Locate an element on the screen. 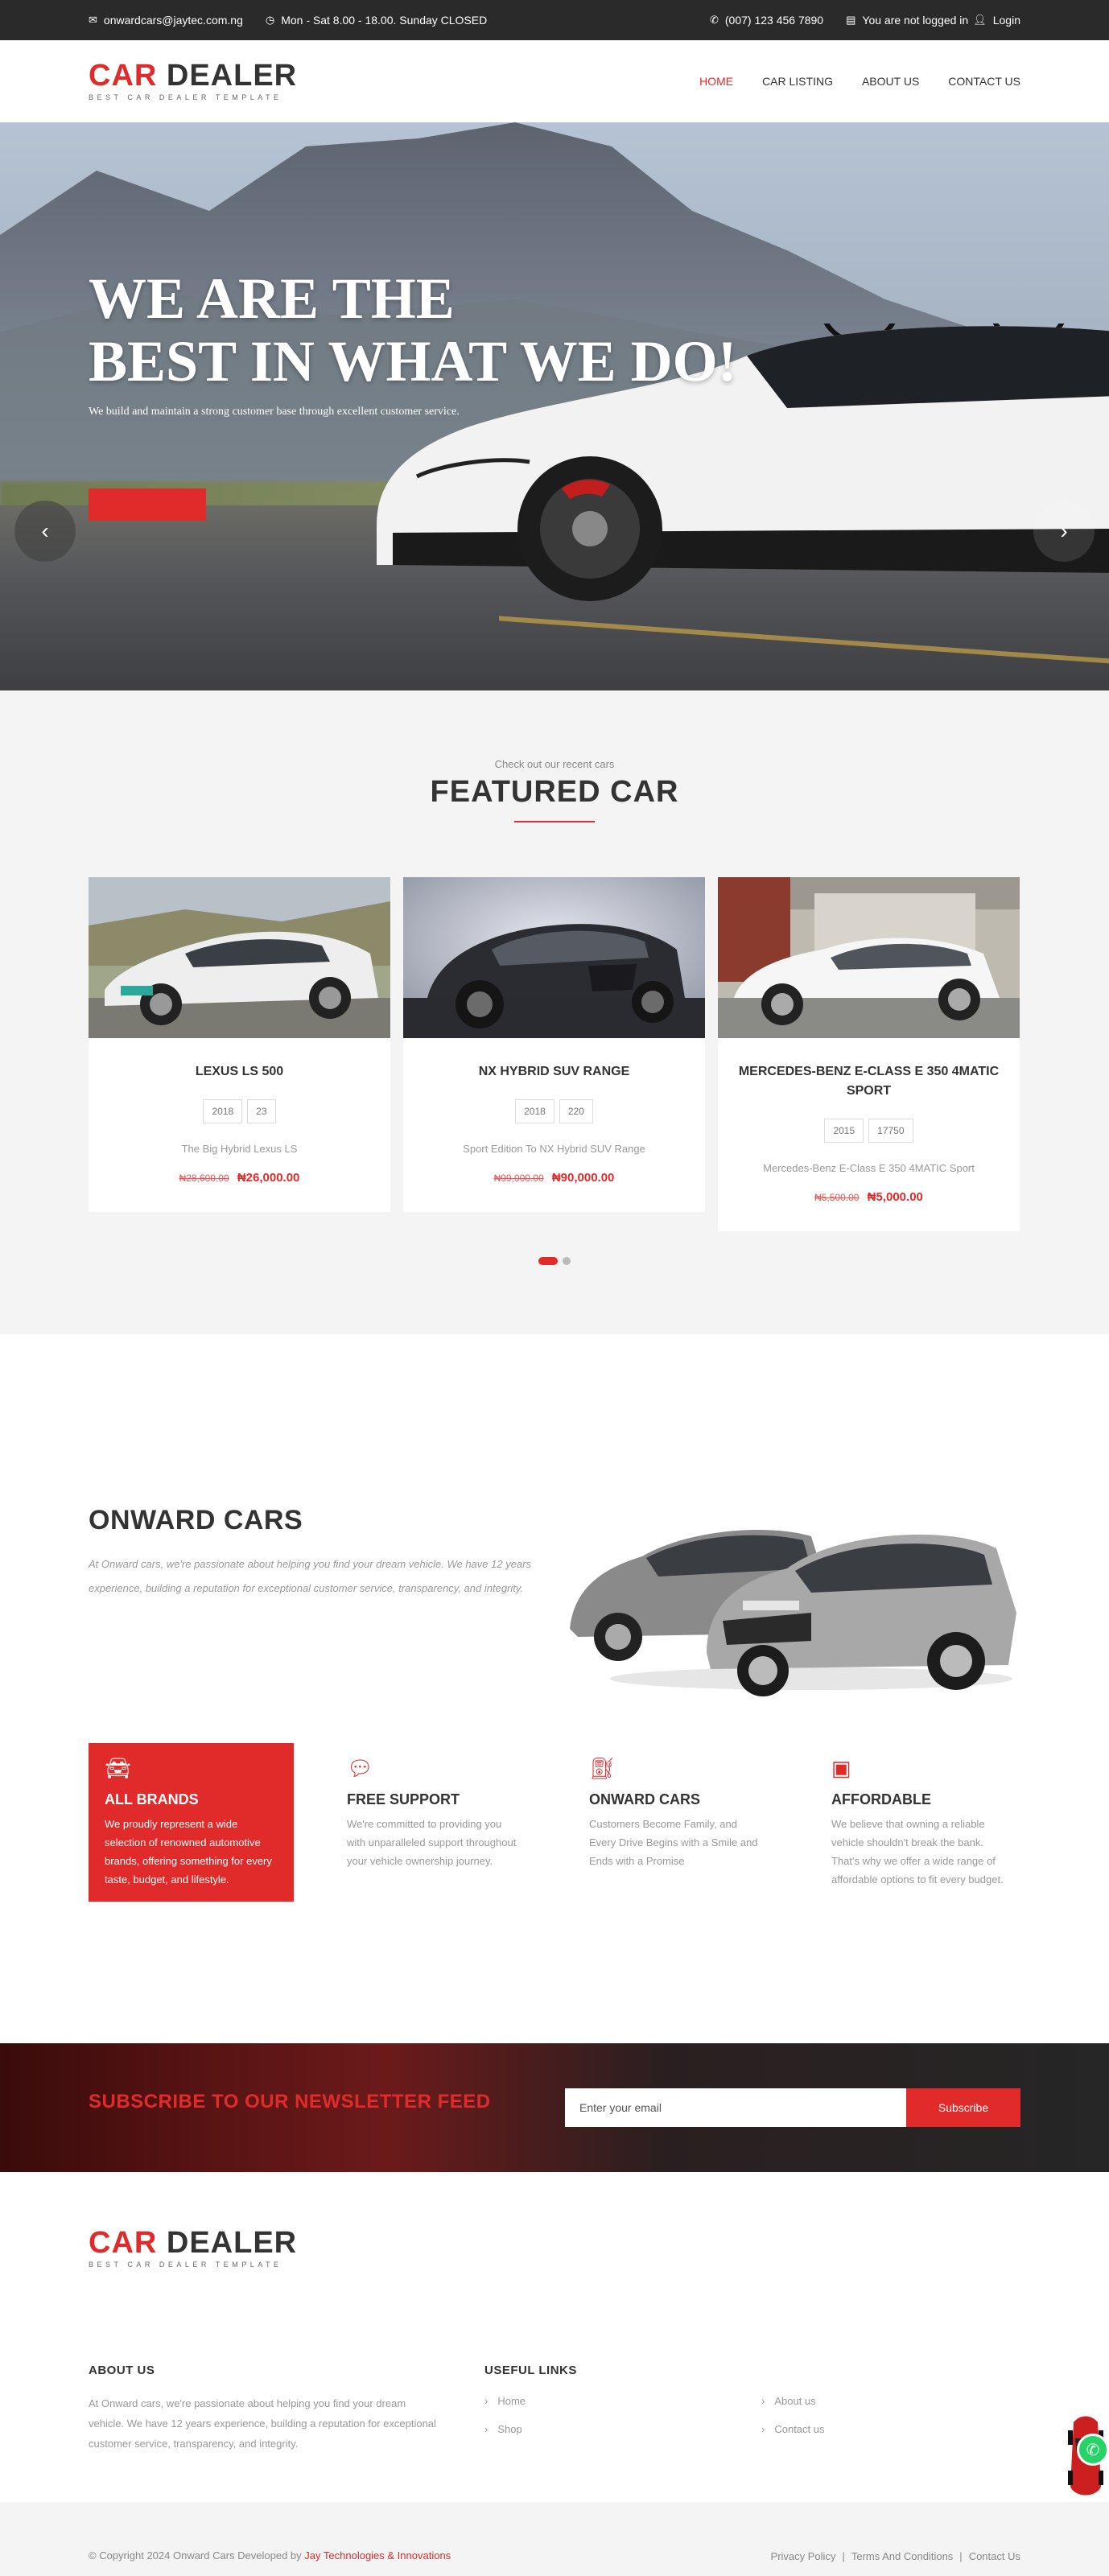 This screenshot has height=2576, width=1109. logo-dealer-text: DEALER is located at coordinates (232, 2243).